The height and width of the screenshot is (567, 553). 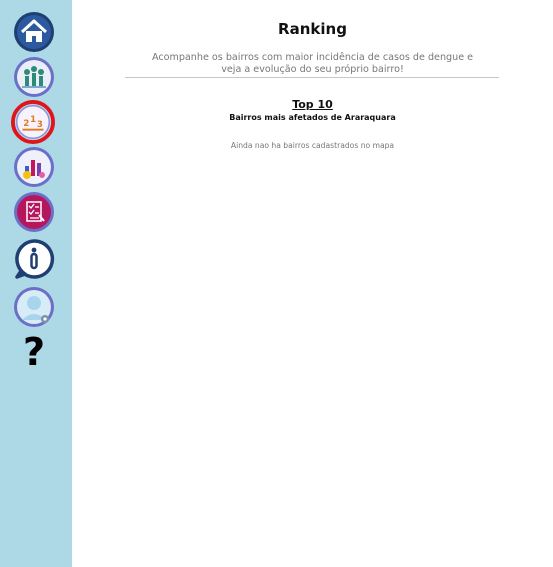 I want to click on nav-info-button, so click(x=34, y=259).